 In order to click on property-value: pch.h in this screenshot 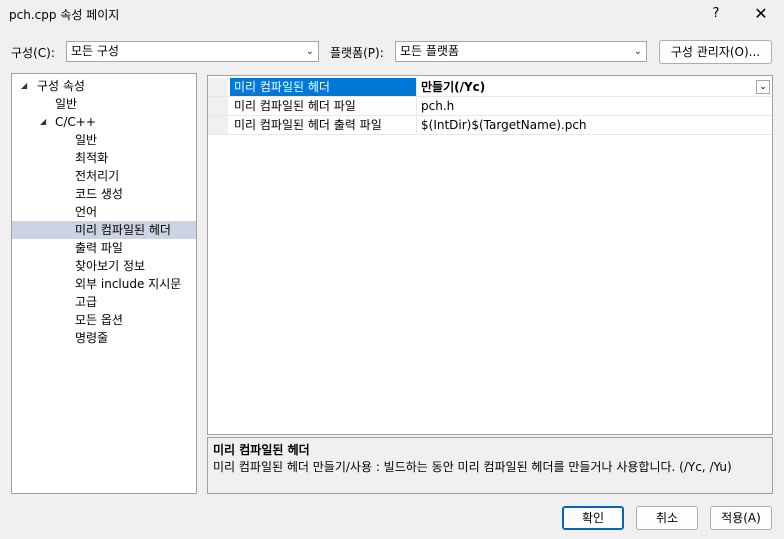, I will do `click(594, 106)`.